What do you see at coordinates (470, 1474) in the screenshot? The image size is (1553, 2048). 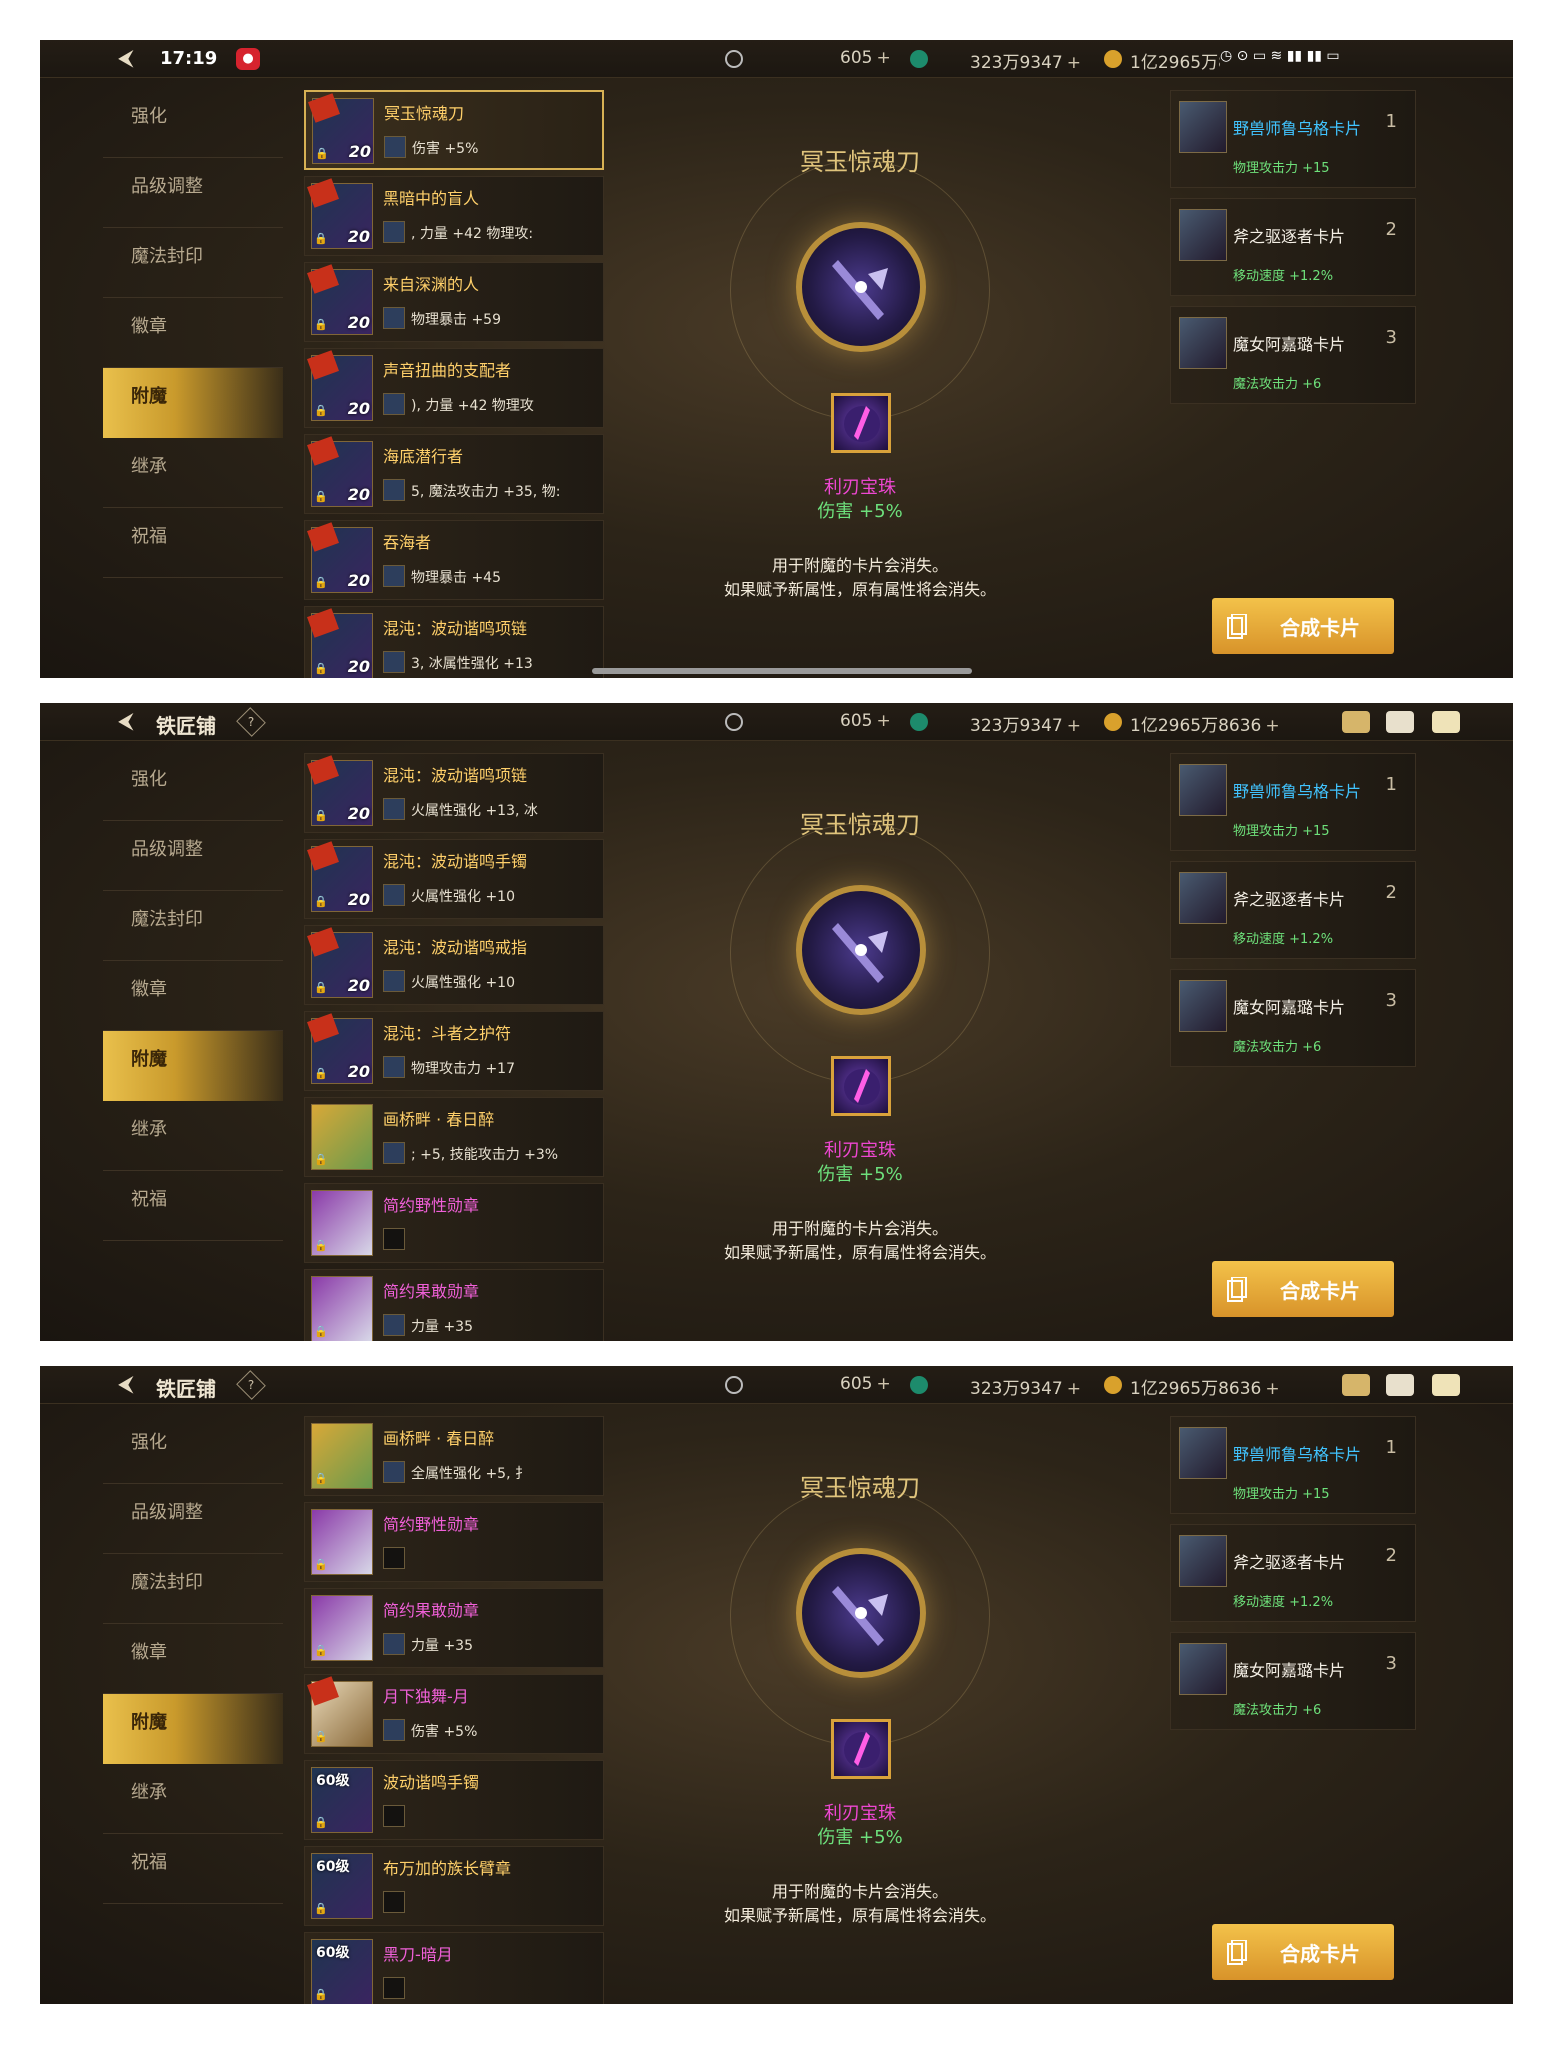 I see `equipment-stat: 全属性强化 +5, 扌` at bounding box center [470, 1474].